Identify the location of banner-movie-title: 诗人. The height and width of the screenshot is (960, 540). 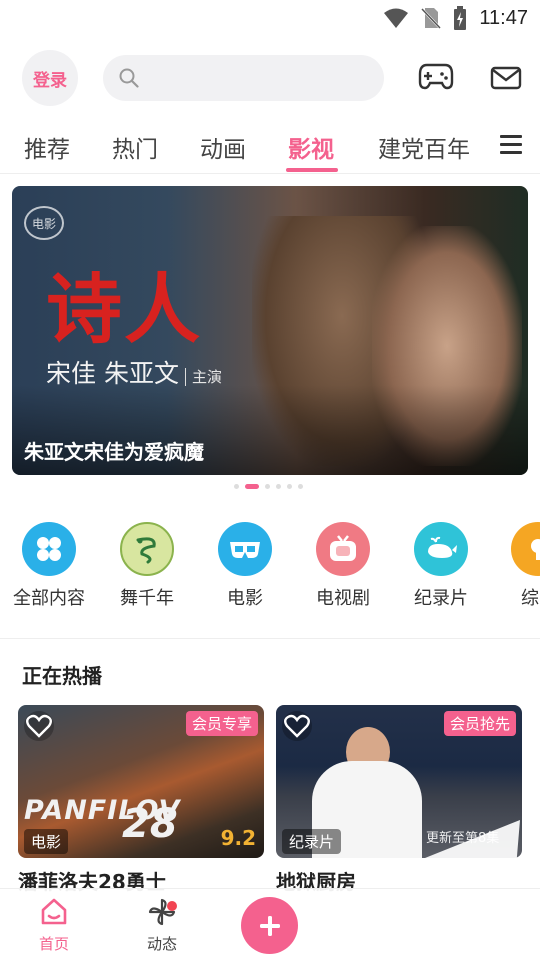
(124, 309).